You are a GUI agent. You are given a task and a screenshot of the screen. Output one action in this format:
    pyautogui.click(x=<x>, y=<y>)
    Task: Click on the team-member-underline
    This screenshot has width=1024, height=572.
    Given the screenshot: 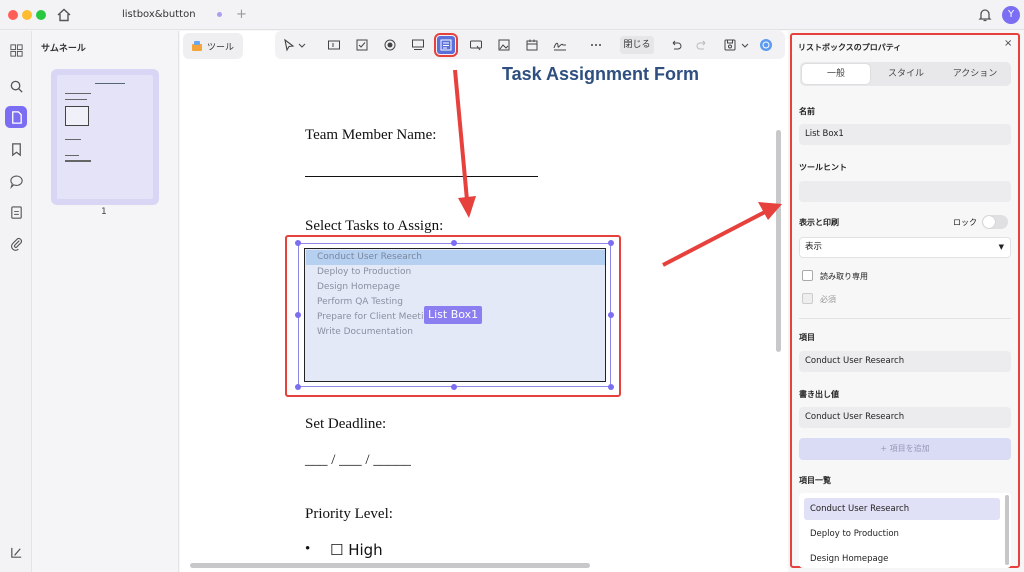 What is the action you would take?
    pyautogui.click(x=421, y=176)
    